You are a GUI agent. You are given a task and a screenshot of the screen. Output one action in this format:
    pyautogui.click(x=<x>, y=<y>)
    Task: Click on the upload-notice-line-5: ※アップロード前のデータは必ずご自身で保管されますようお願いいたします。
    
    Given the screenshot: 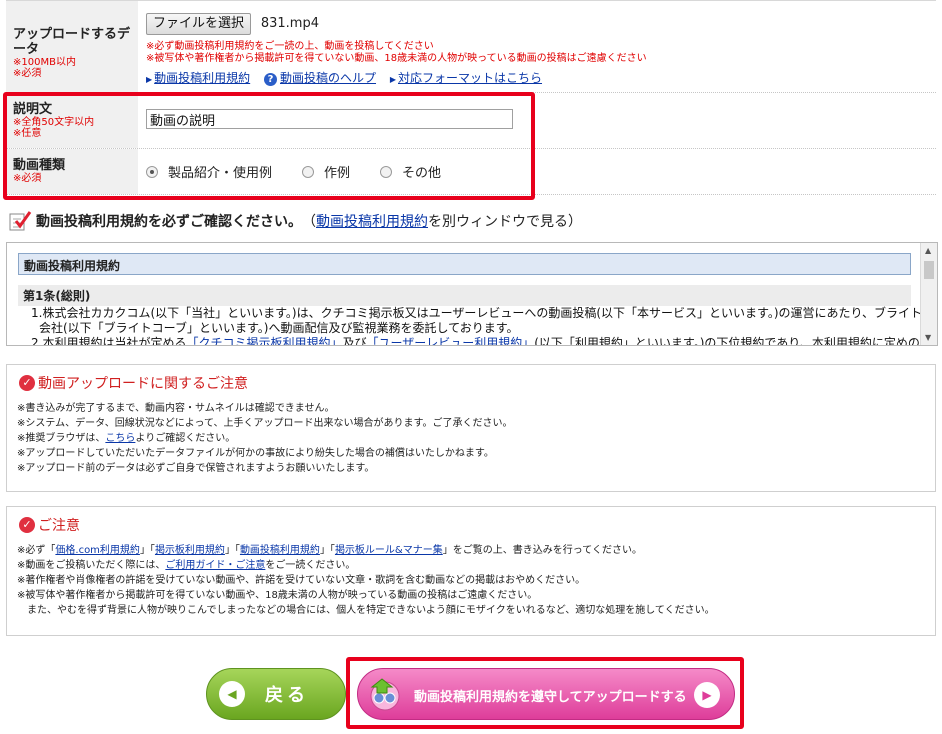 What is the action you would take?
    pyautogui.click(x=196, y=468)
    